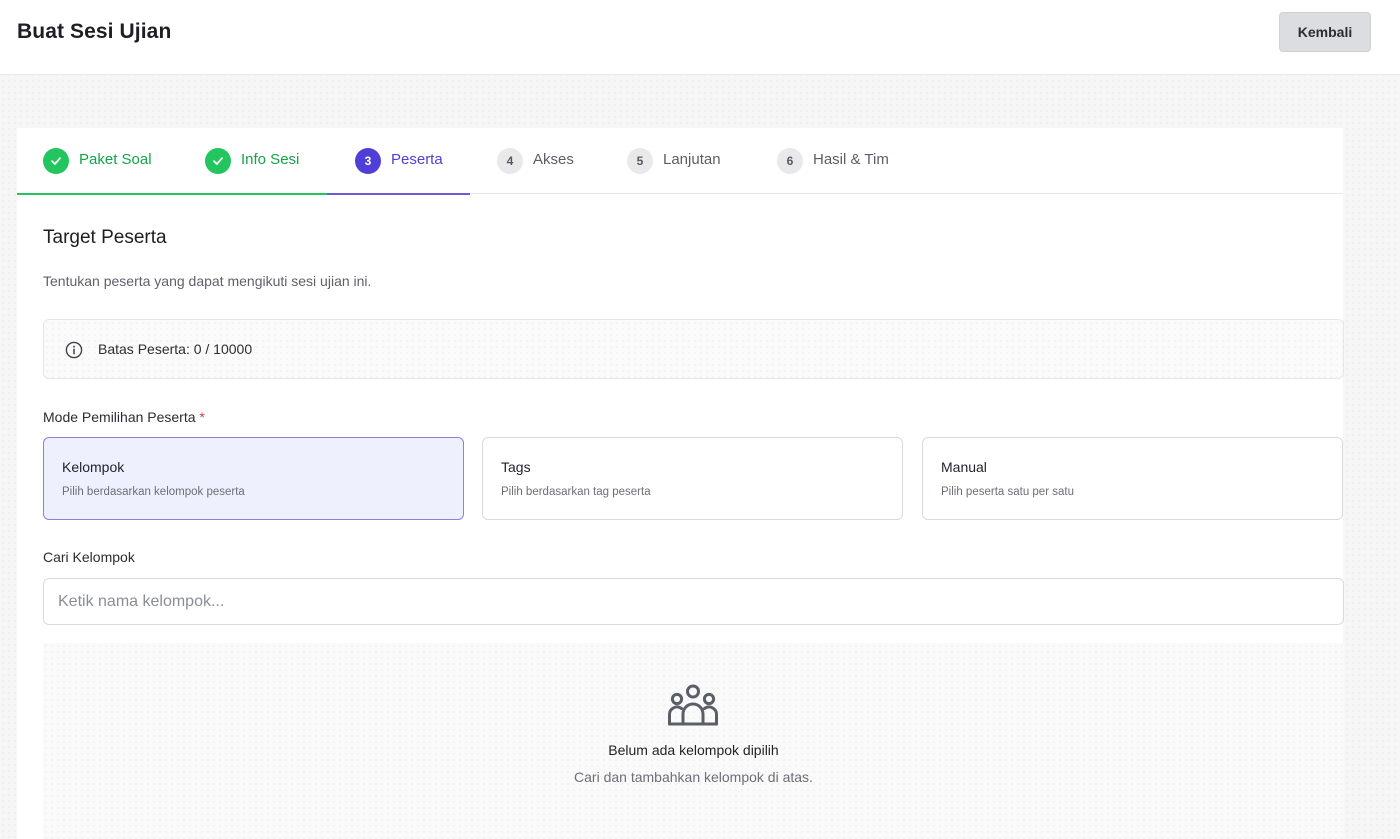 This screenshot has width=1400, height=839. Describe the element at coordinates (94, 31) in the screenshot. I see `page-title: Buat Sesi Ujian` at that location.